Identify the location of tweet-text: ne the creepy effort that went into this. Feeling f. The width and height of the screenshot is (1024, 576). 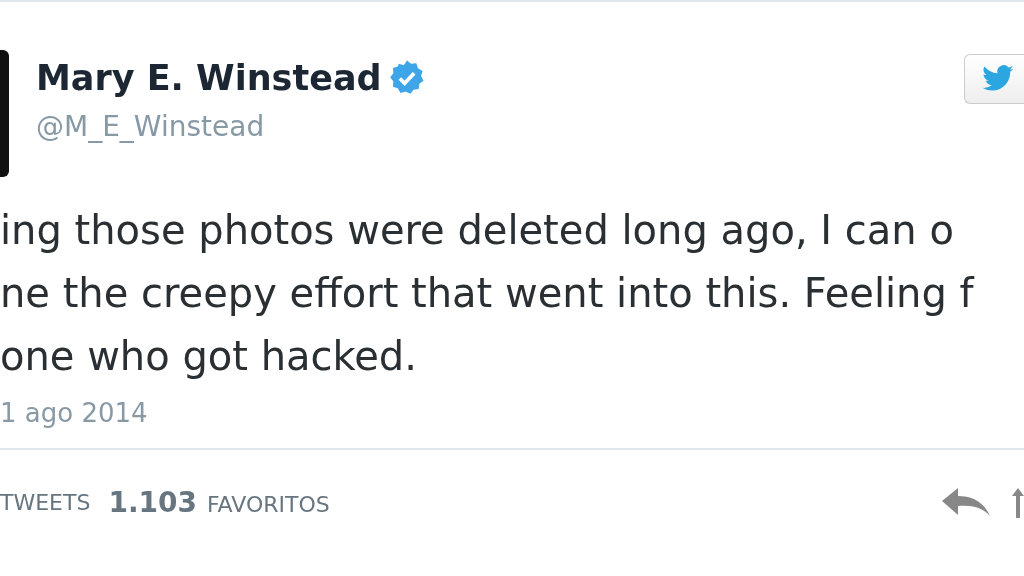
(488, 293).